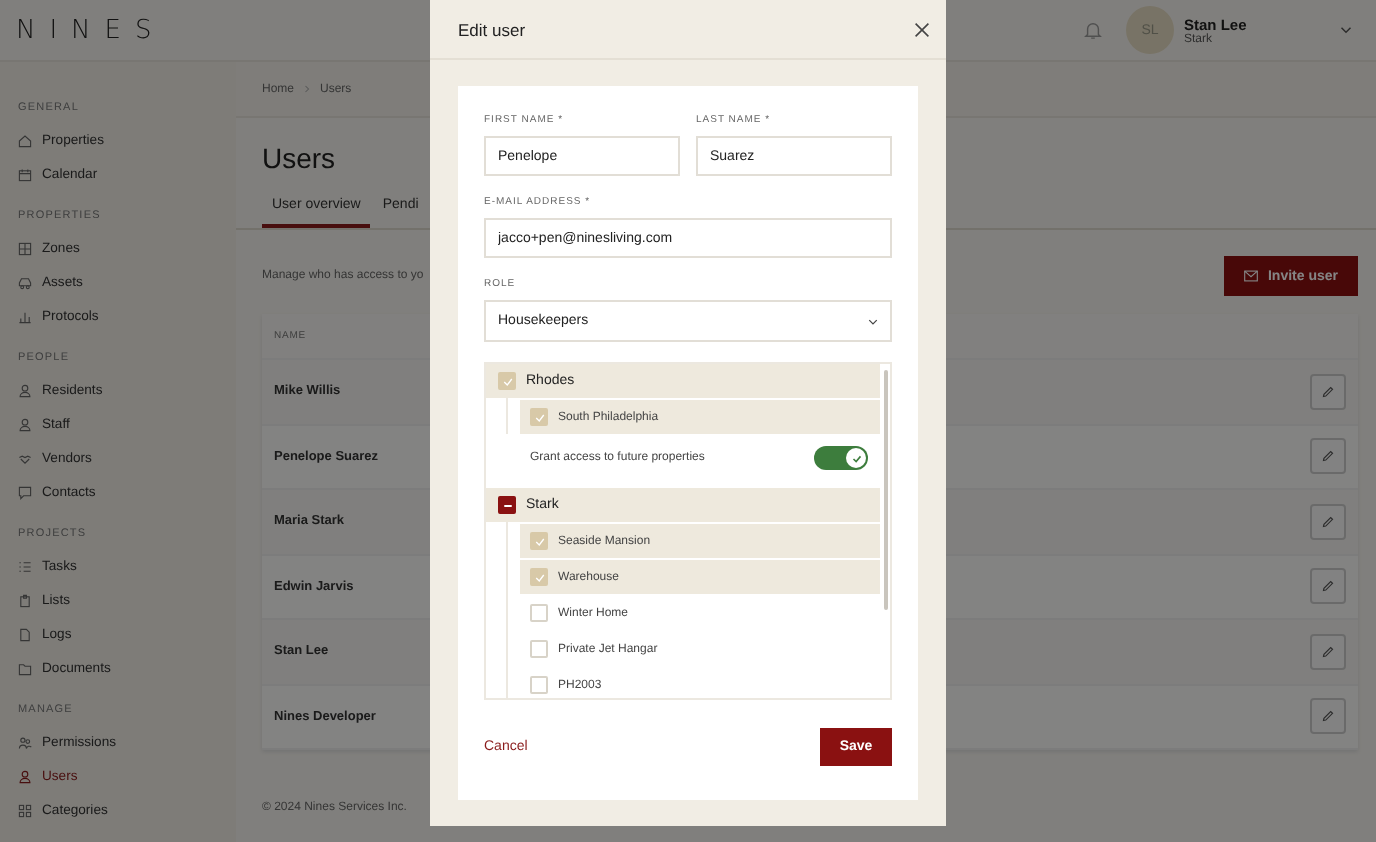  What do you see at coordinates (1093, 30) in the screenshot?
I see `bell-icon` at bounding box center [1093, 30].